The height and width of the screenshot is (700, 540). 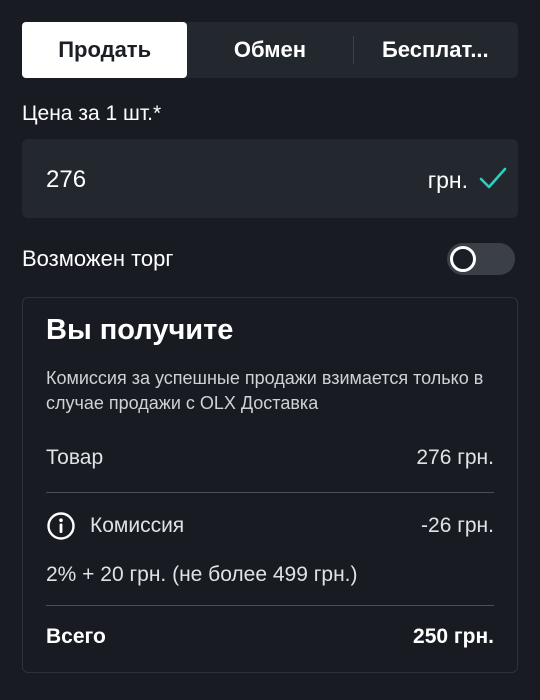 What do you see at coordinates (270, 526) in the screenshot?
I see `fee-row: Комиссия -26 грн.` at bounding box center [270, 526].